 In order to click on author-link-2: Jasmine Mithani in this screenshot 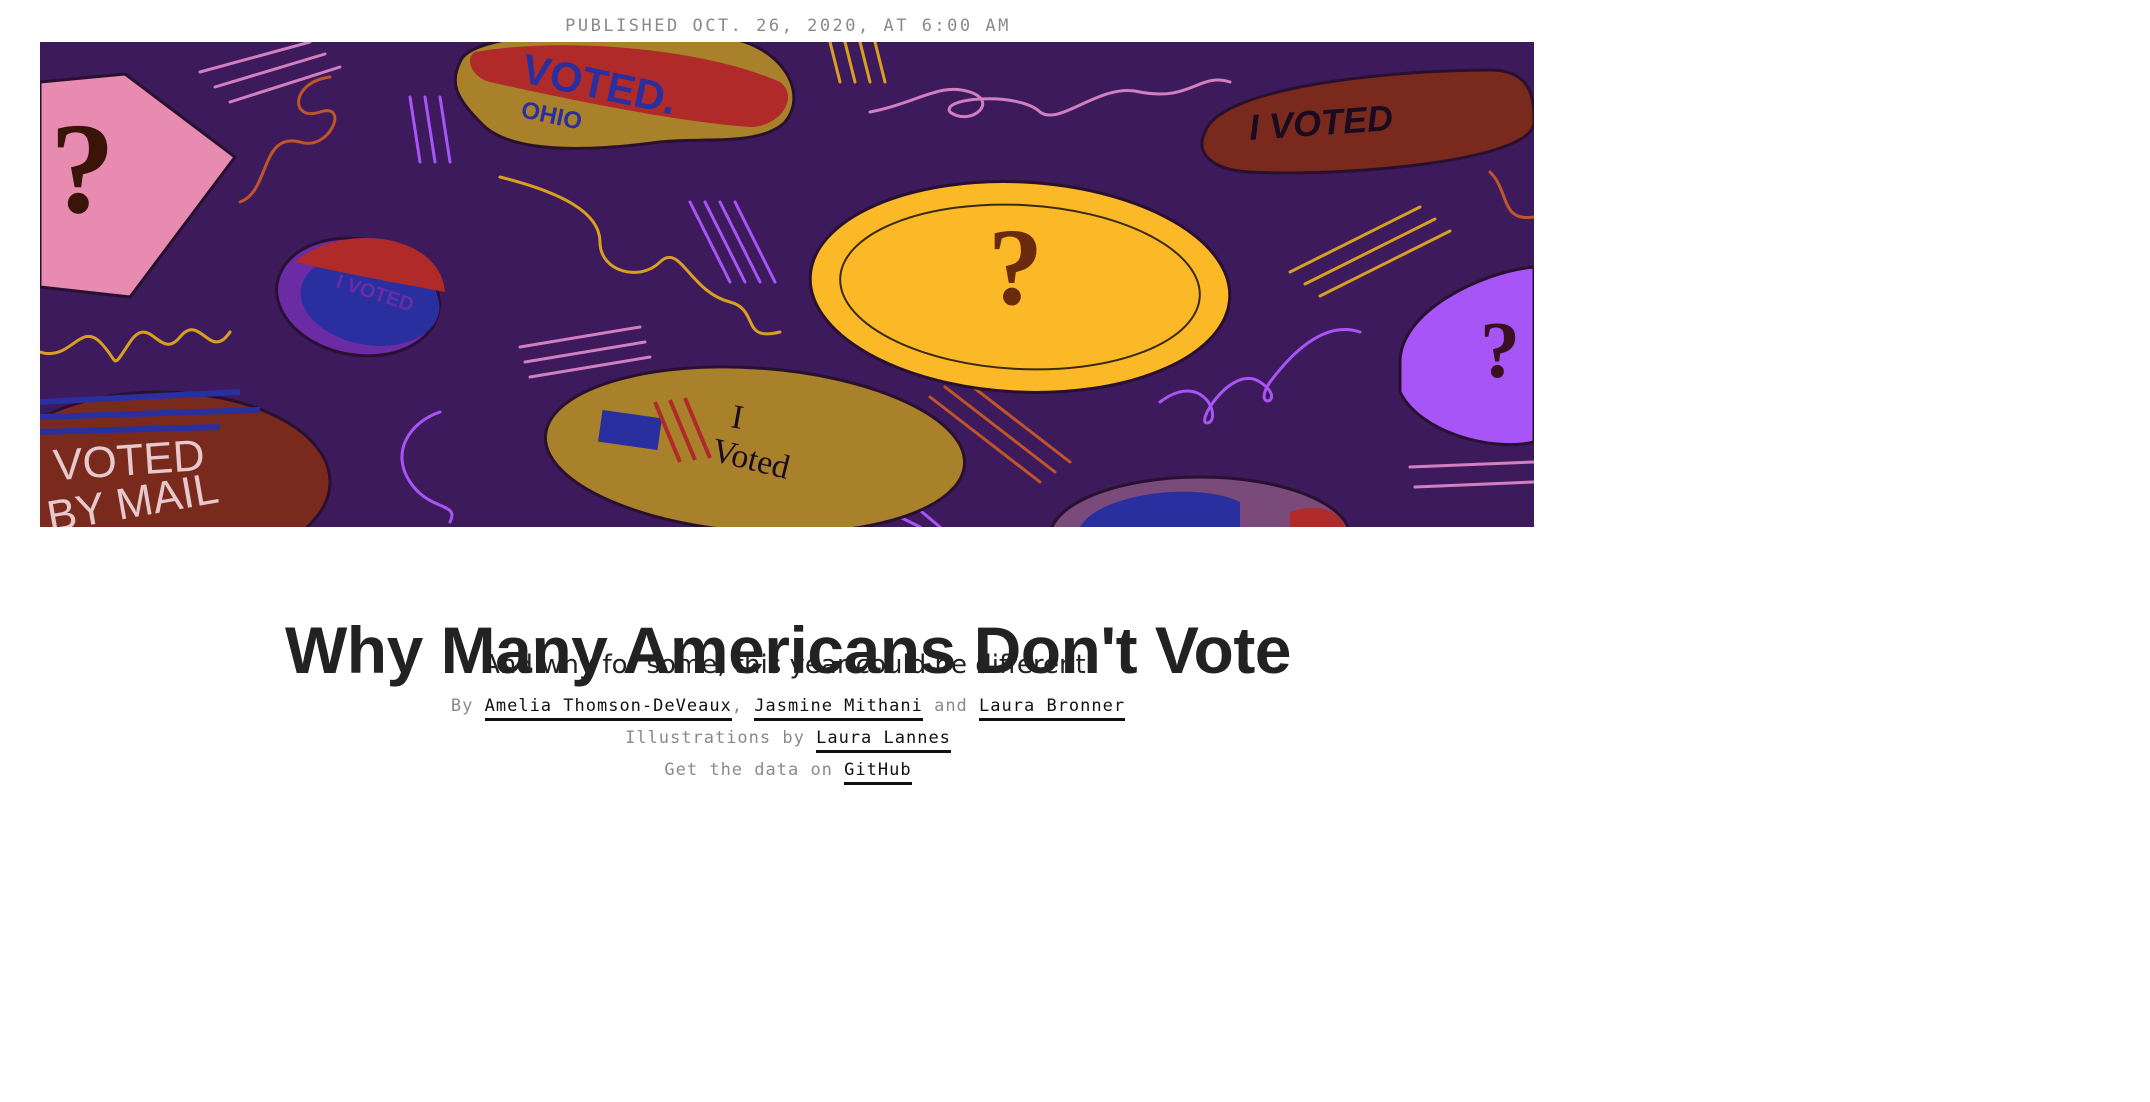, I will do `click(838, 708)`.